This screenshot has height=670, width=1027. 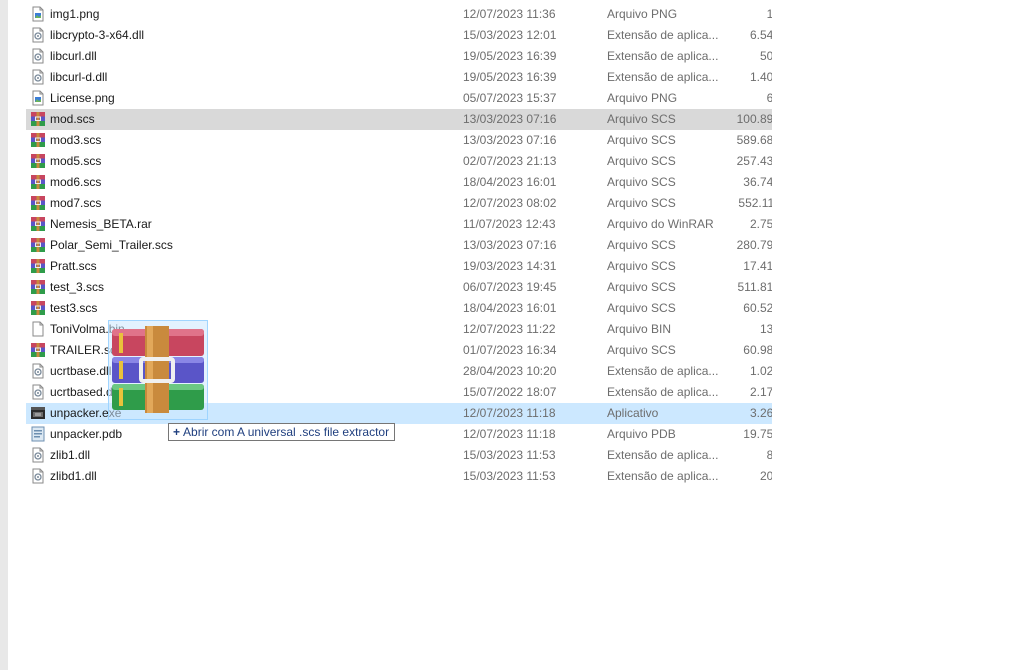 What do you see at coordinates (754, 140) in the screenshot?
I see `file-size: 589.687` at bounding box center [754, 140].